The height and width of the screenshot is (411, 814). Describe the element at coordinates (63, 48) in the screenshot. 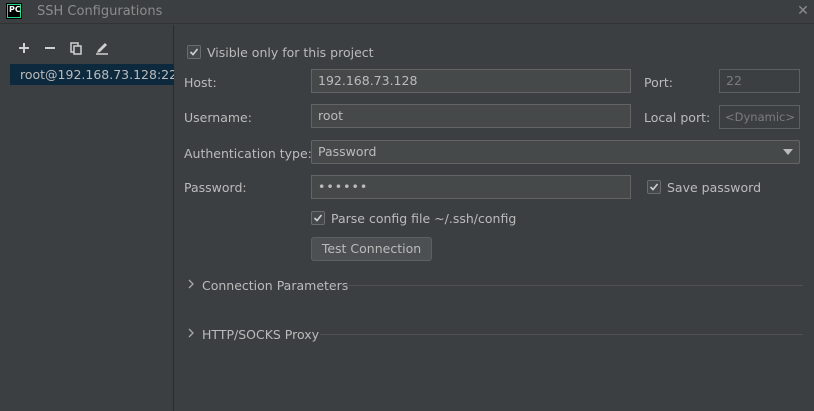

I see `sidebar-toolbar` at that location.